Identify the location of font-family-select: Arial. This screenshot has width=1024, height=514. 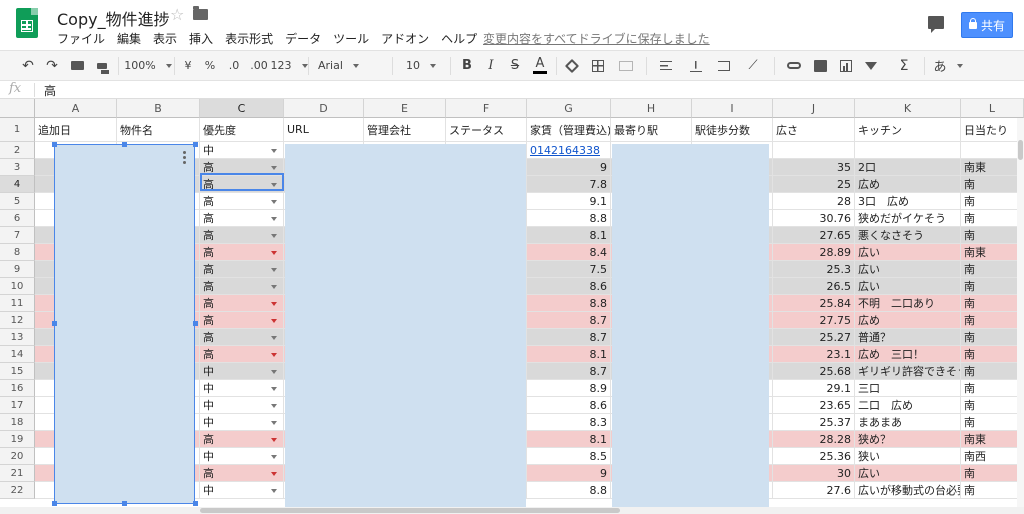
(350, 65).